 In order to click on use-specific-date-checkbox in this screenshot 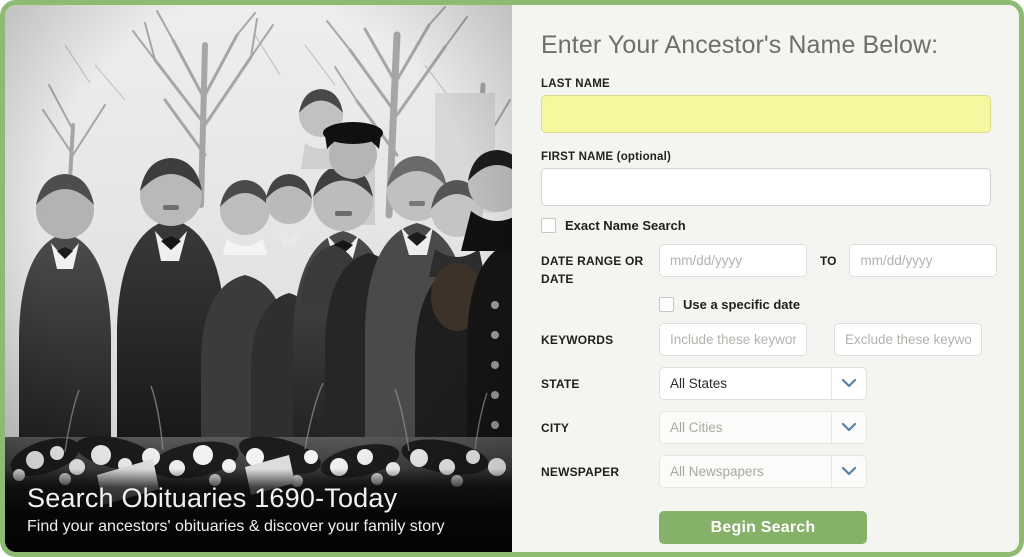, I will do `click(666, 304)`.